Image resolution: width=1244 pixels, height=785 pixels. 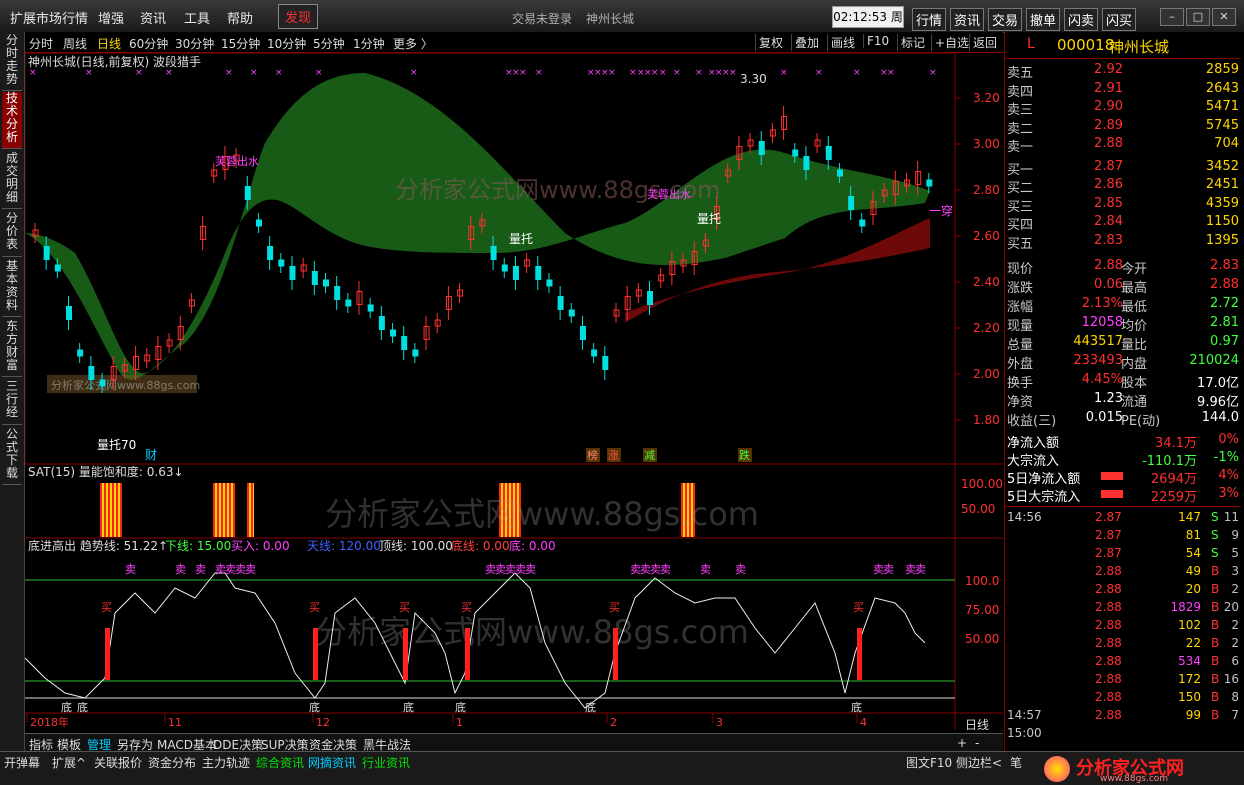 I want to click on trade-button: 交易, so click(x=1005, y=19).